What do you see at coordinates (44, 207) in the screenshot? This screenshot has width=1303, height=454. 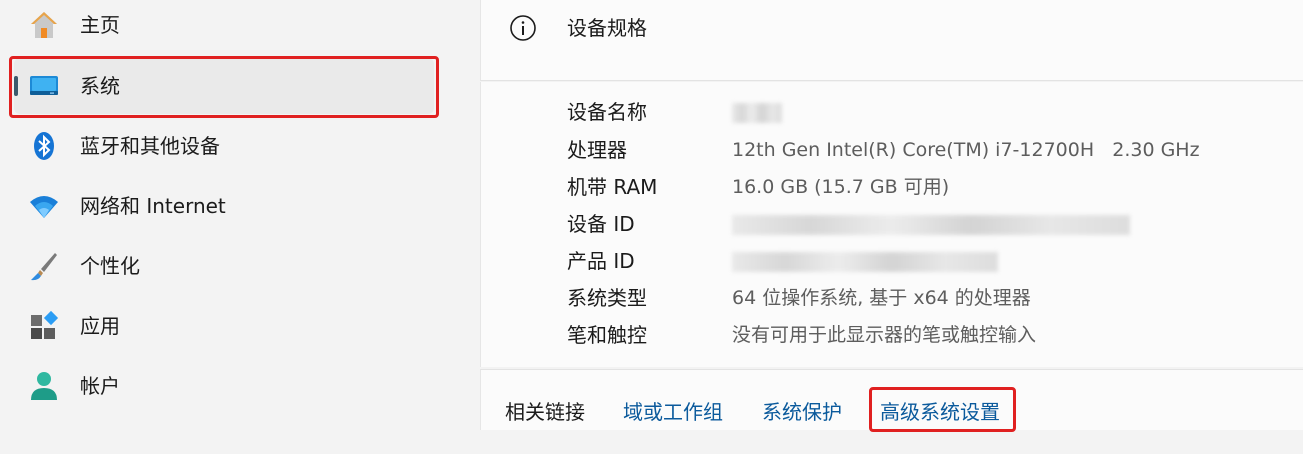 I see `wifi-icon` at bounding box center [44, 207].